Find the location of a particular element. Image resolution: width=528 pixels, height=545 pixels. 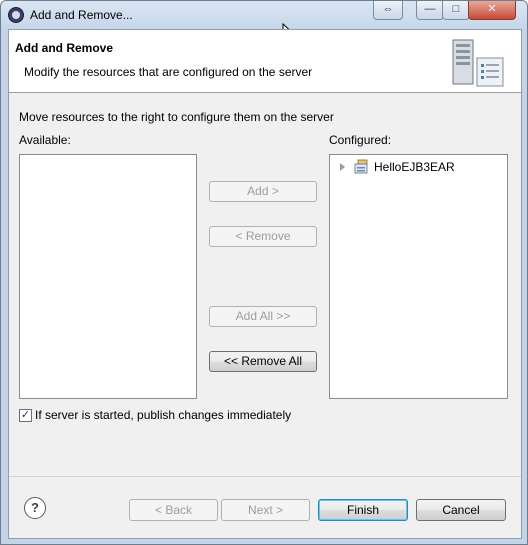

back-button: < Back is located at coordinates (173, 510).